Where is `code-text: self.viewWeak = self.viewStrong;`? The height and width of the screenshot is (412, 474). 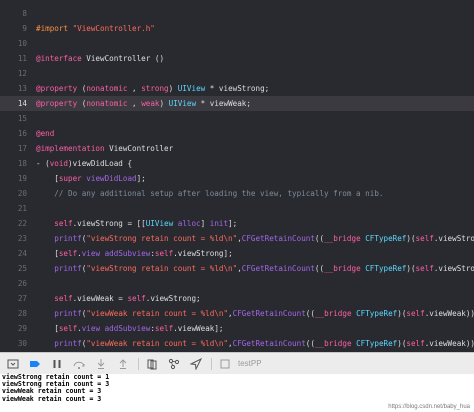
code-text: self.viewWeak = self.viewStrong; is located at coordinates (118, 298).